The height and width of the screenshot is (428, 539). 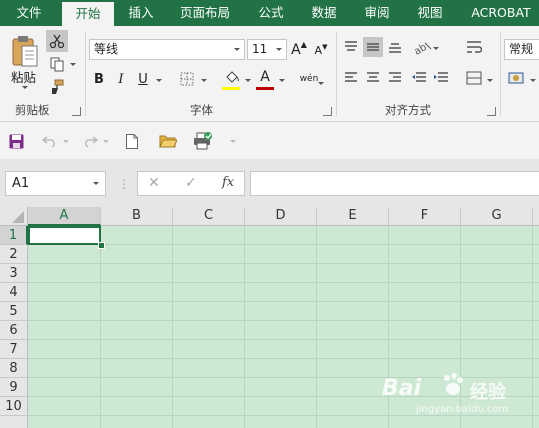 What do you see at coordinates (121, 79) in the screenshot?
I see `italic-button: I` at bounding box center [121, 79].